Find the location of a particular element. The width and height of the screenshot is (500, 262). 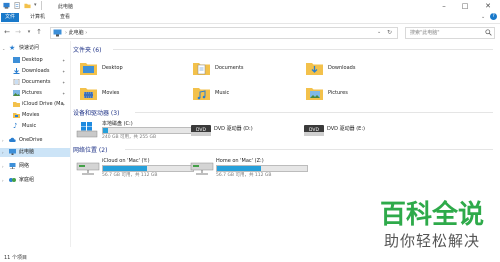

homegroup-icon is located at coordinates (12, 180).